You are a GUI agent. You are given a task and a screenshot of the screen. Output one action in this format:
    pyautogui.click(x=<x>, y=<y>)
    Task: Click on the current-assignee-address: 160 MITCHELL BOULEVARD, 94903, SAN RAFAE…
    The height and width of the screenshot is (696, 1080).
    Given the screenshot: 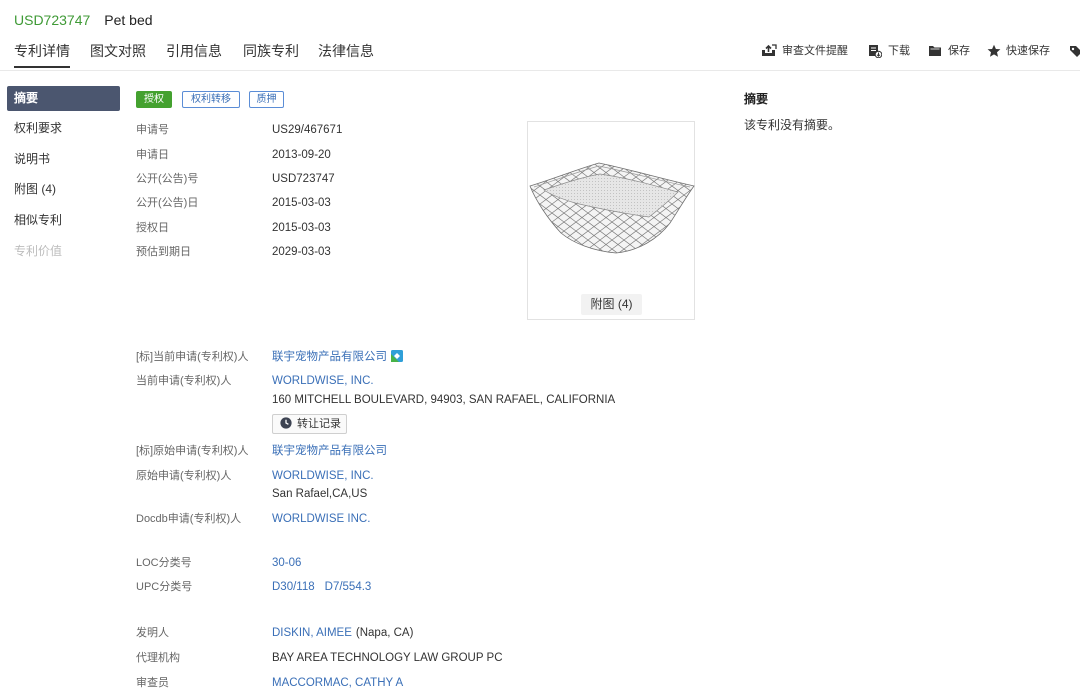 What is the action you would take?
    pyautogui.click(x=444, y=400)
    